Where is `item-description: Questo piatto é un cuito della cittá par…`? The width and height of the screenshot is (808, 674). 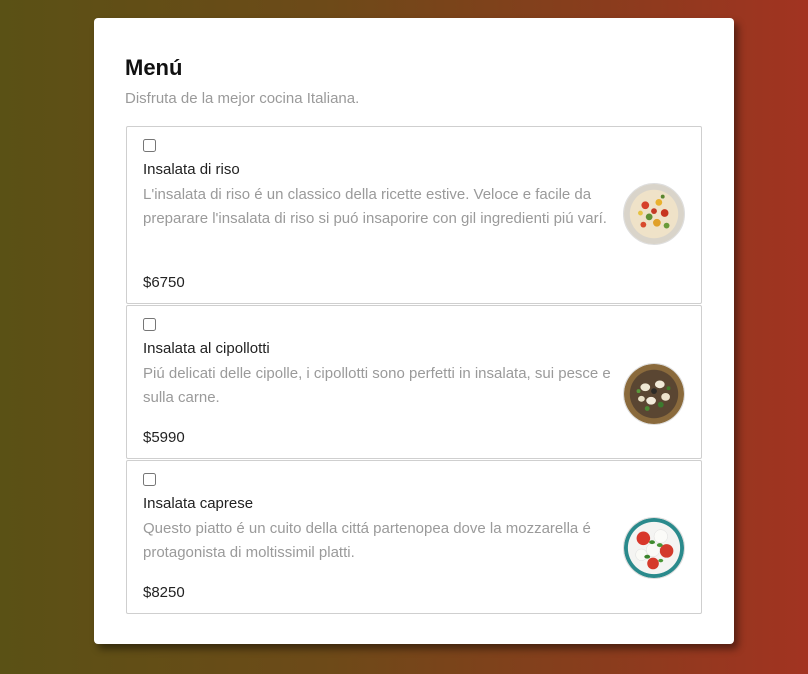 item-description: Questo piatto é un cuito della cittá par… is located at coordinates (367, 540).